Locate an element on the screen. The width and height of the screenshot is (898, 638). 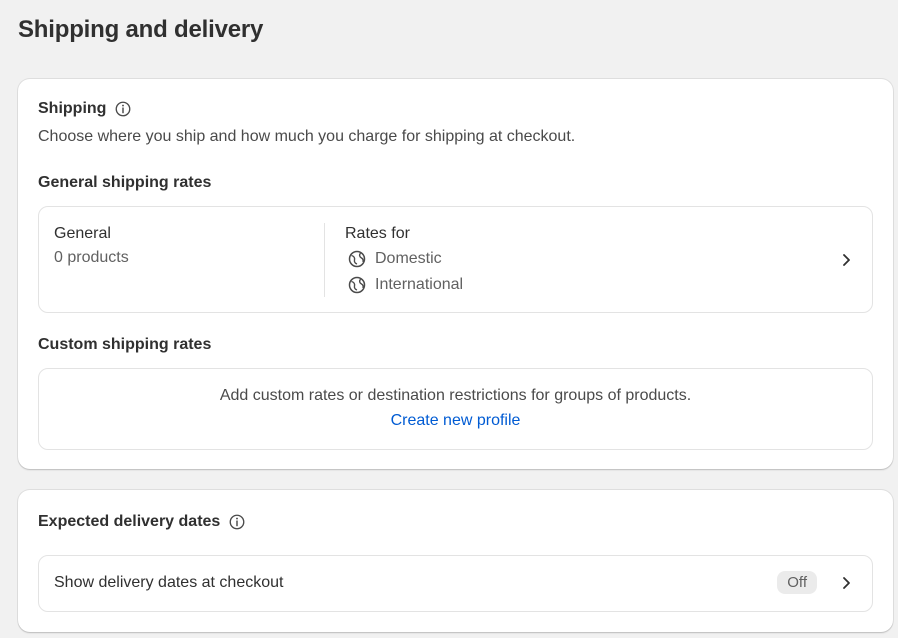
shipping-heading-row: Shipping is located at coordinates (85, 109).